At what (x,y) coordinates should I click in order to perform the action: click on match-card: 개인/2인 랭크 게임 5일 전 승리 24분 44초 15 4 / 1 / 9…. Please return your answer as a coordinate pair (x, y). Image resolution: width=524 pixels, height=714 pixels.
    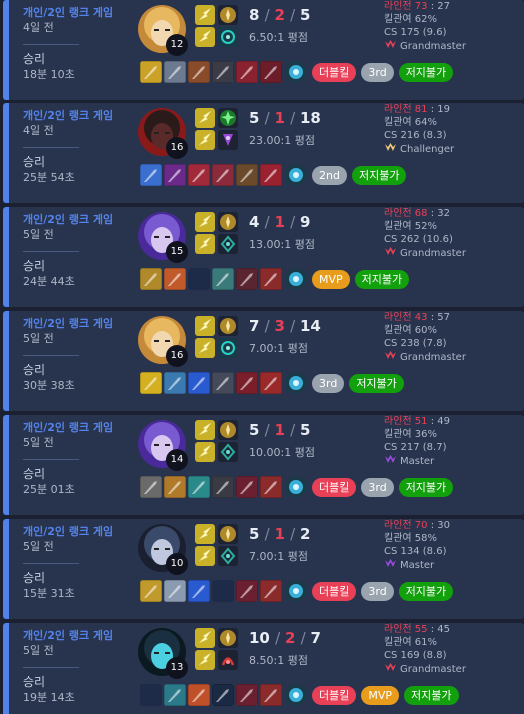
    Looking at the image, I should click on (263, 257).